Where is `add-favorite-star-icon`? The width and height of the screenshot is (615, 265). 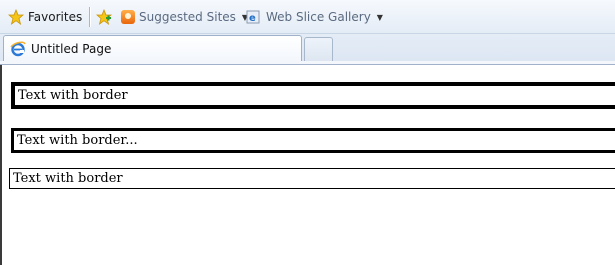 add-favorite-star-icon is located at coordinates (104, 17).